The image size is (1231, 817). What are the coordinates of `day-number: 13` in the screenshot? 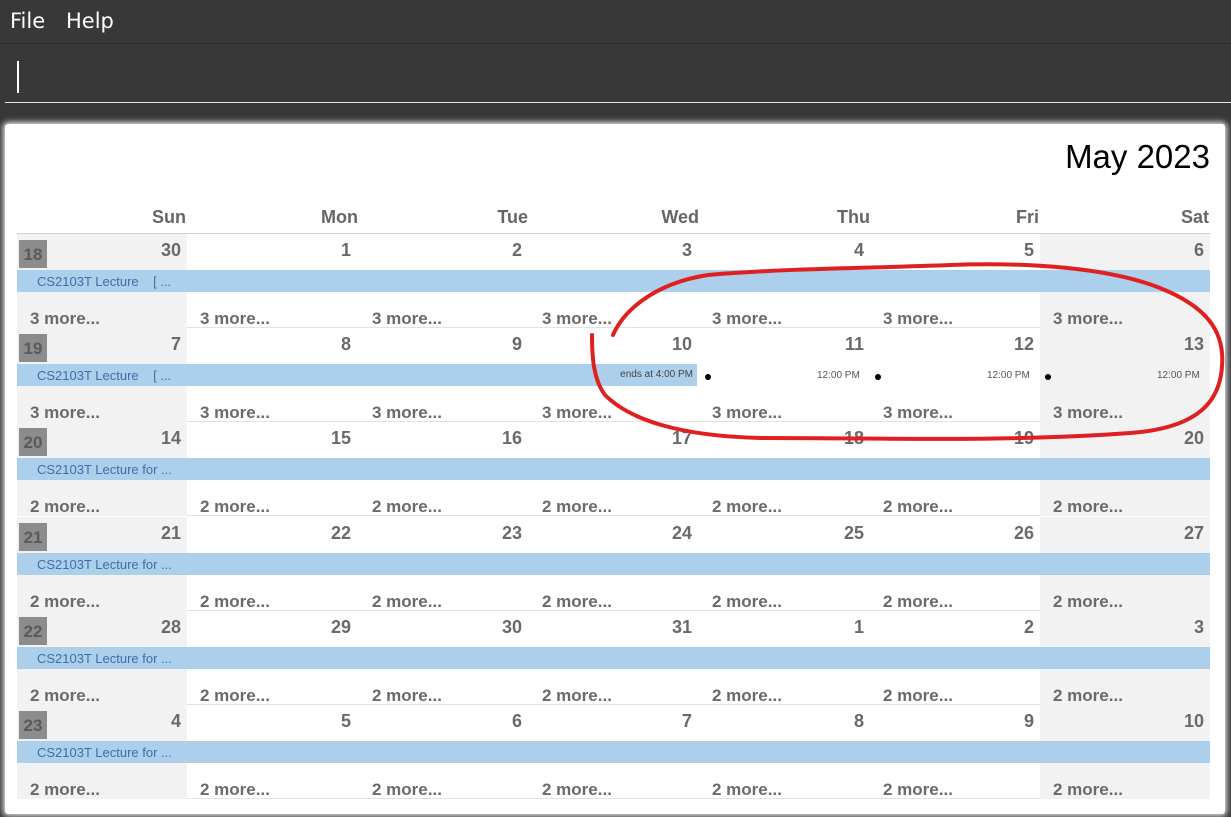 It's located at (1193, 344).